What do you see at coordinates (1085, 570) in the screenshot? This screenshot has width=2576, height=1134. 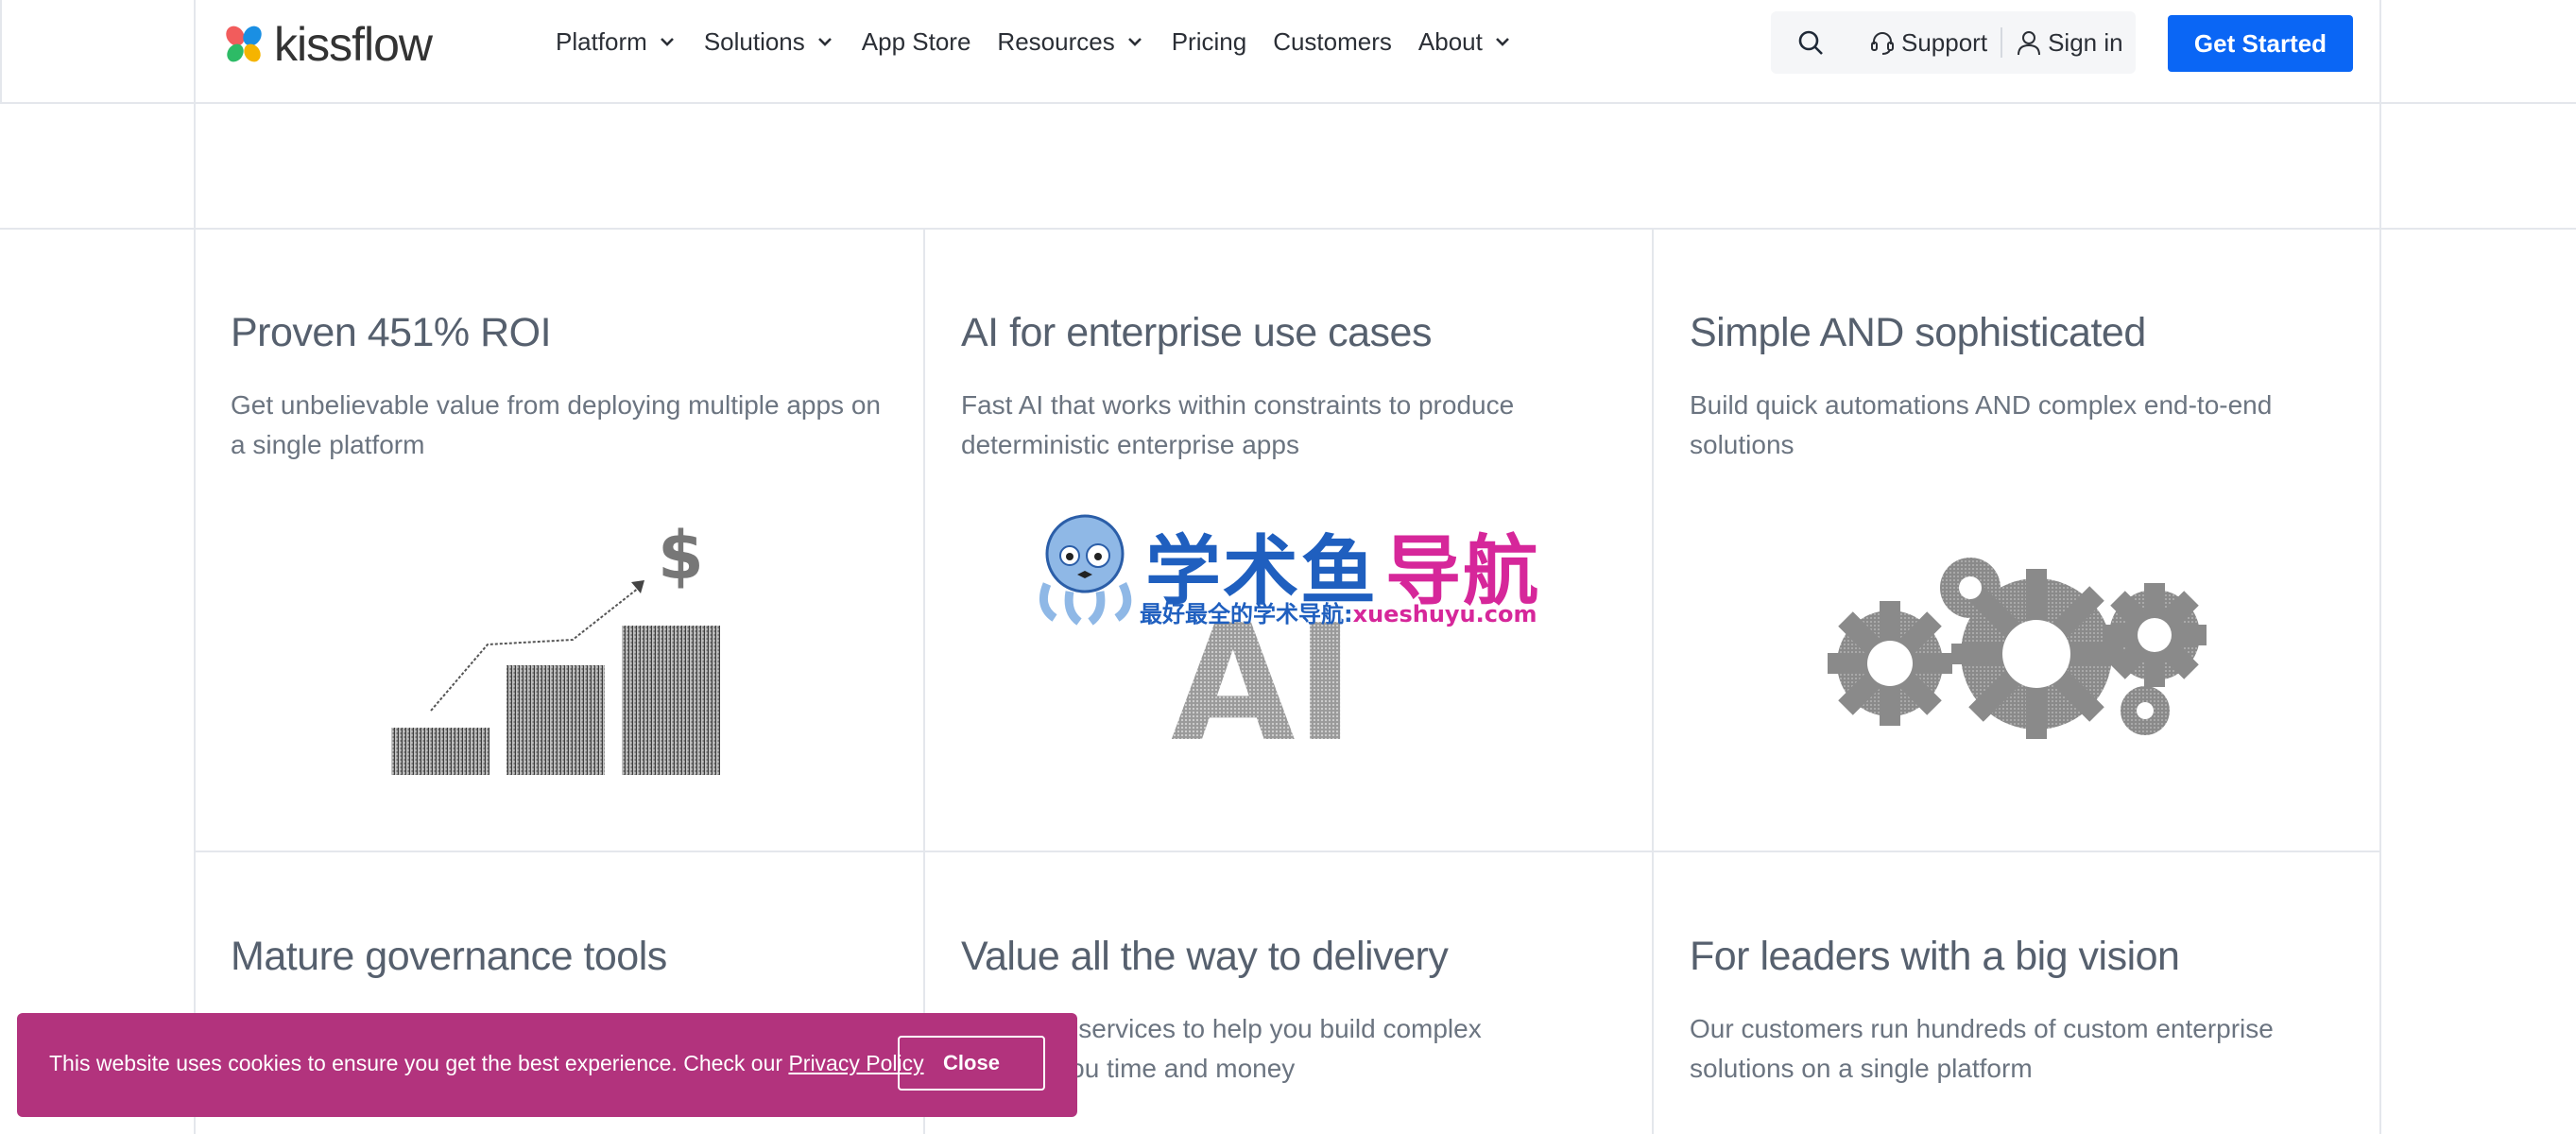 I see `octopus-mascot-icon` at bounding box center [1085, 570].